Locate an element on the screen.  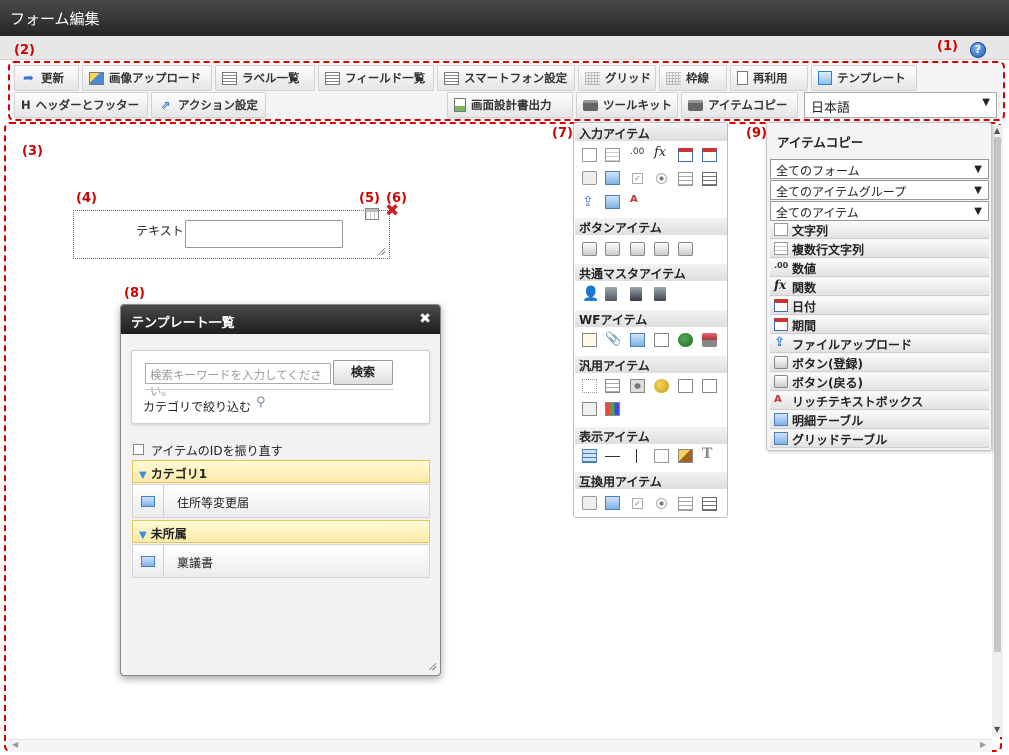
vertical-line-item-icon is located at coordinates (636, 456).